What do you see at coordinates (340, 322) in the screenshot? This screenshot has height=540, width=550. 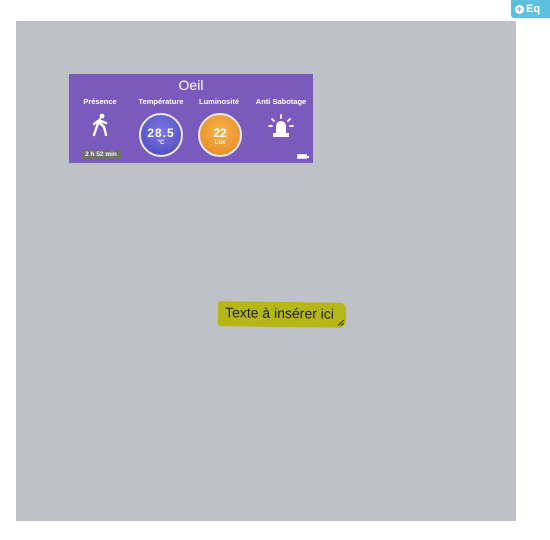 I see `resize-handle-icon` at bounding box center [340, 322].